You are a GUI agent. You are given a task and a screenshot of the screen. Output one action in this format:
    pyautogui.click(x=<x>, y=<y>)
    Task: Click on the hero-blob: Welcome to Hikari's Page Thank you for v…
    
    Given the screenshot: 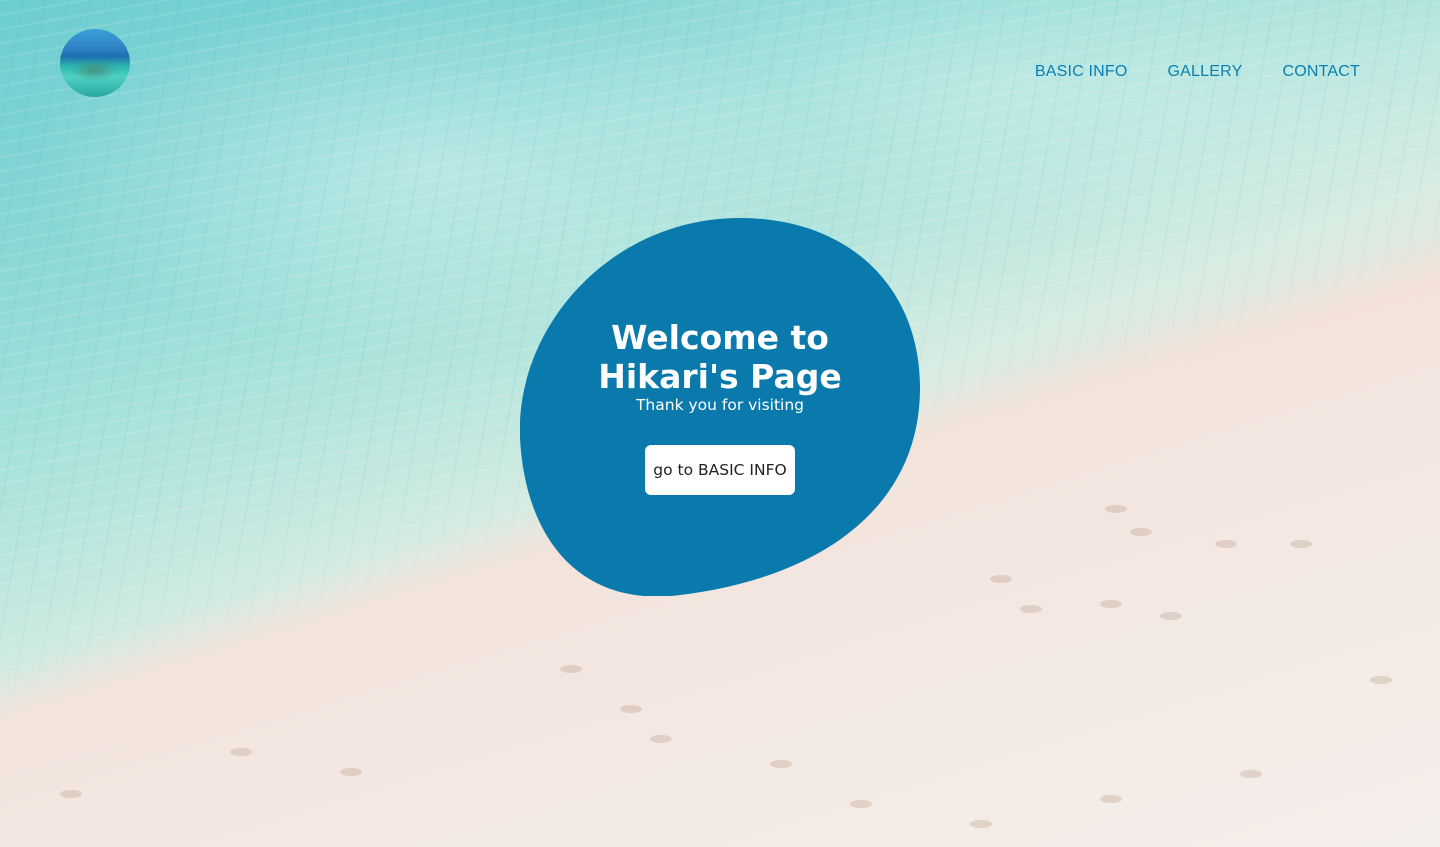 What is the action you would take?
    pyautogui.click(x=720, y=407)
    